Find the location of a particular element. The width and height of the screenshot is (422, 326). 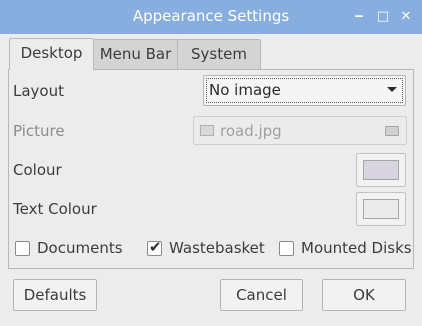

layout-dropdown-value: No image is located at coordinates (245, 90).